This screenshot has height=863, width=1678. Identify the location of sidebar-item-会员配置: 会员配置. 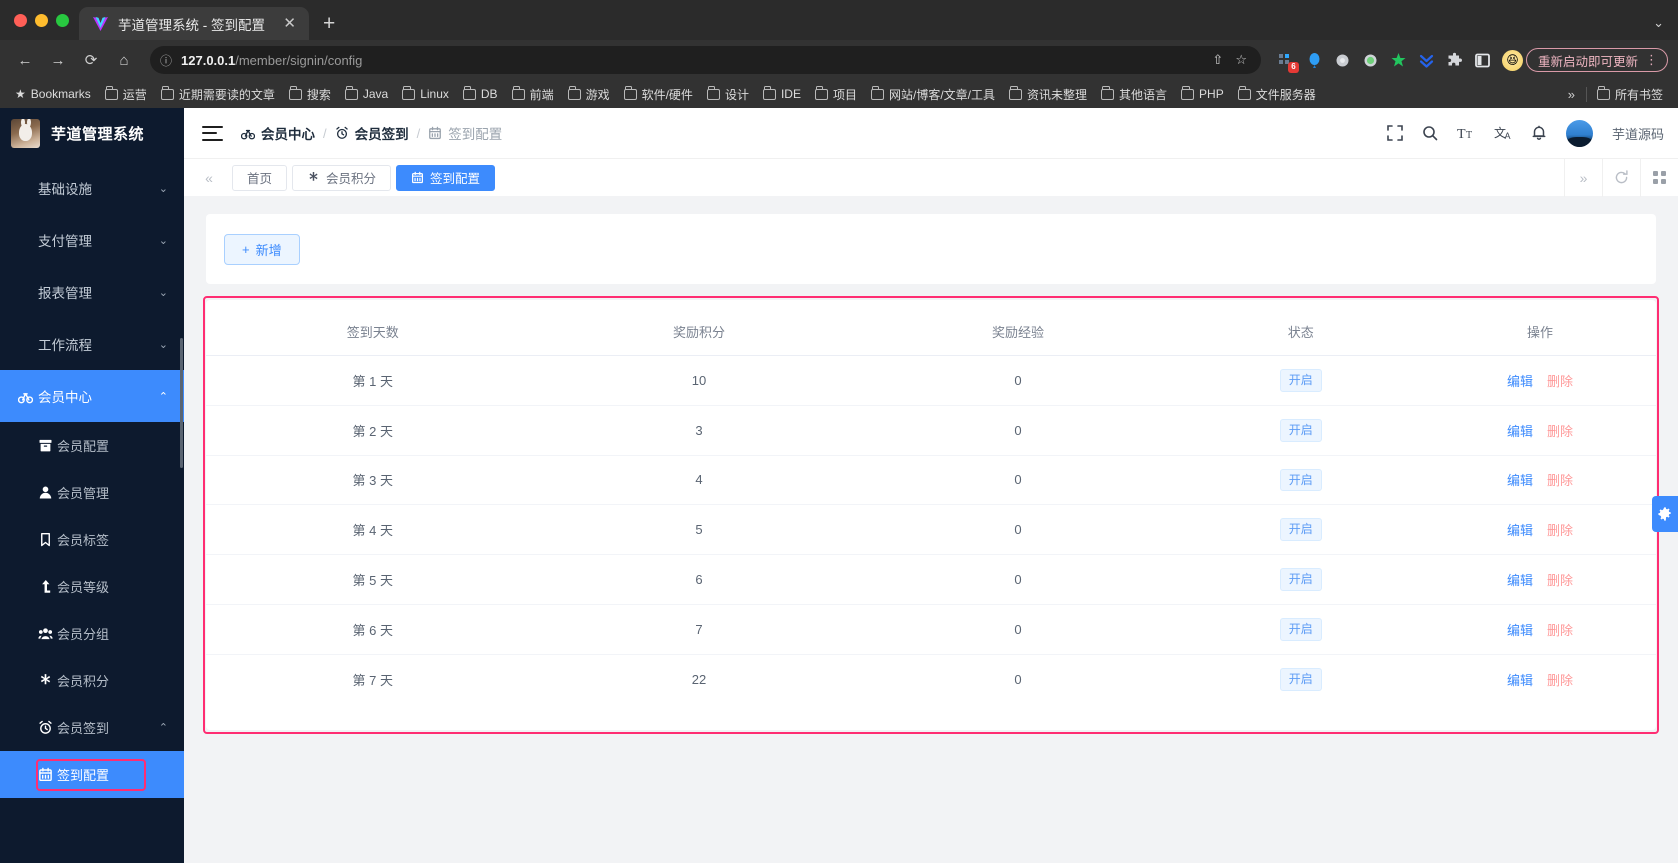
(92, 445).